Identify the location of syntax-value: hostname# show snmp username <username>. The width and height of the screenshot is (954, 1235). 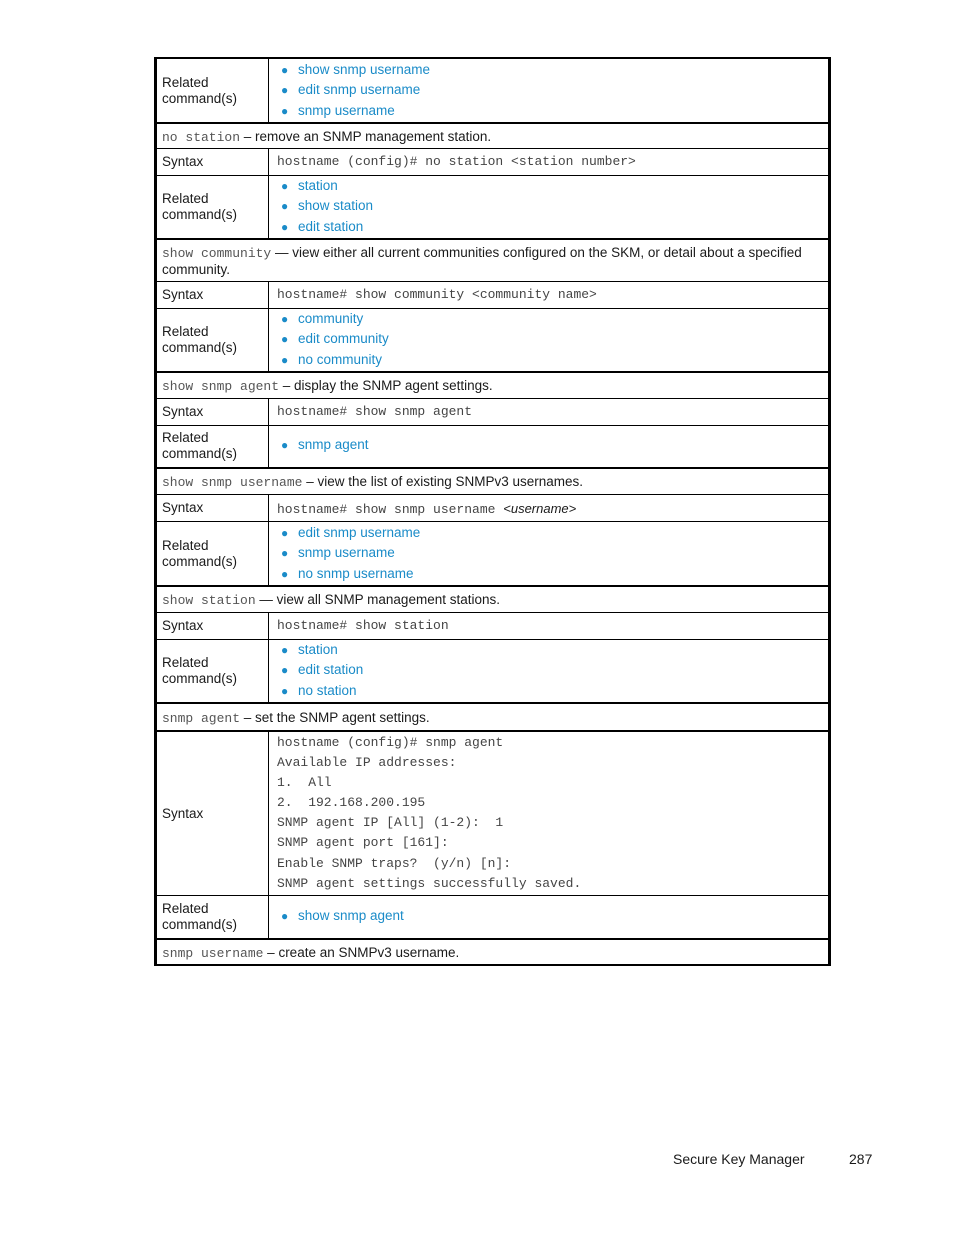
(427, 509).